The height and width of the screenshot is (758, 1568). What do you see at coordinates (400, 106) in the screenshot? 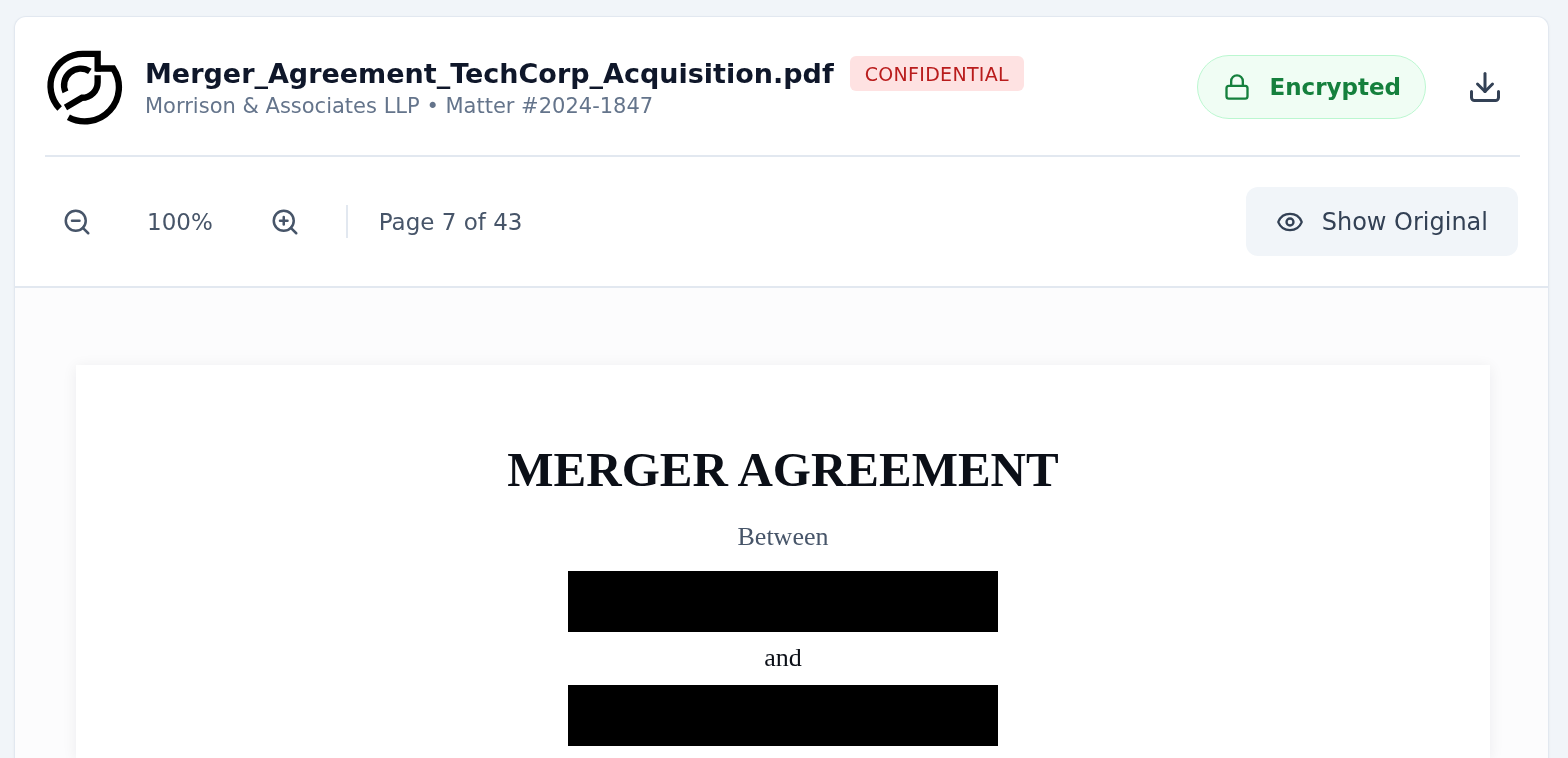
I see `file-subtitle: Morrison & Associates LLP • Matter #2024-1847` at bounding box center [400, 106].